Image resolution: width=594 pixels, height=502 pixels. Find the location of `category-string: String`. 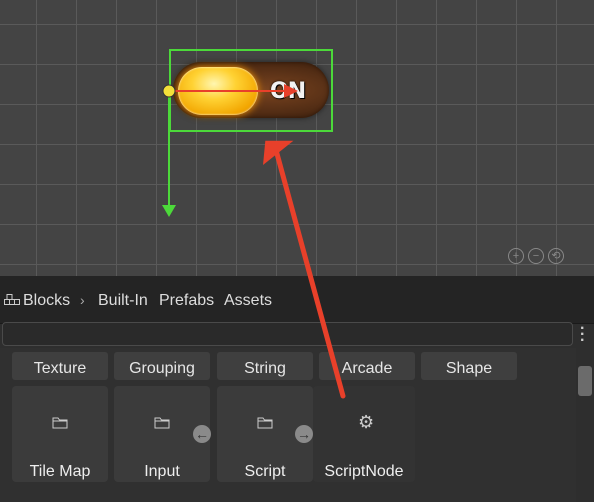

category-string: String is located at coordinates (265, 366).